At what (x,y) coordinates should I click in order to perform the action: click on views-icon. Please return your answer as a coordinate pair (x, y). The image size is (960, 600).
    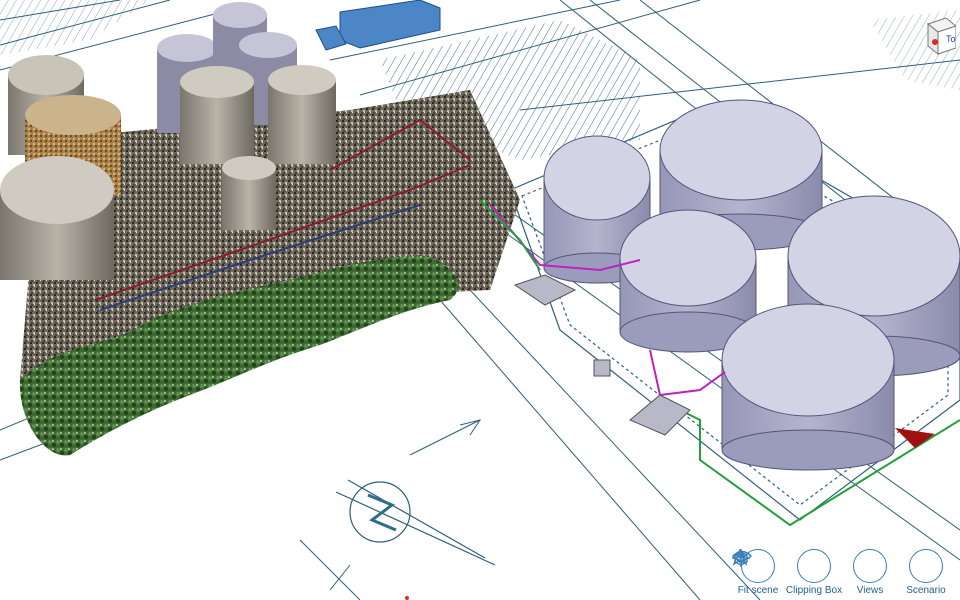
    Looking at the image, I should click on (809, 566).